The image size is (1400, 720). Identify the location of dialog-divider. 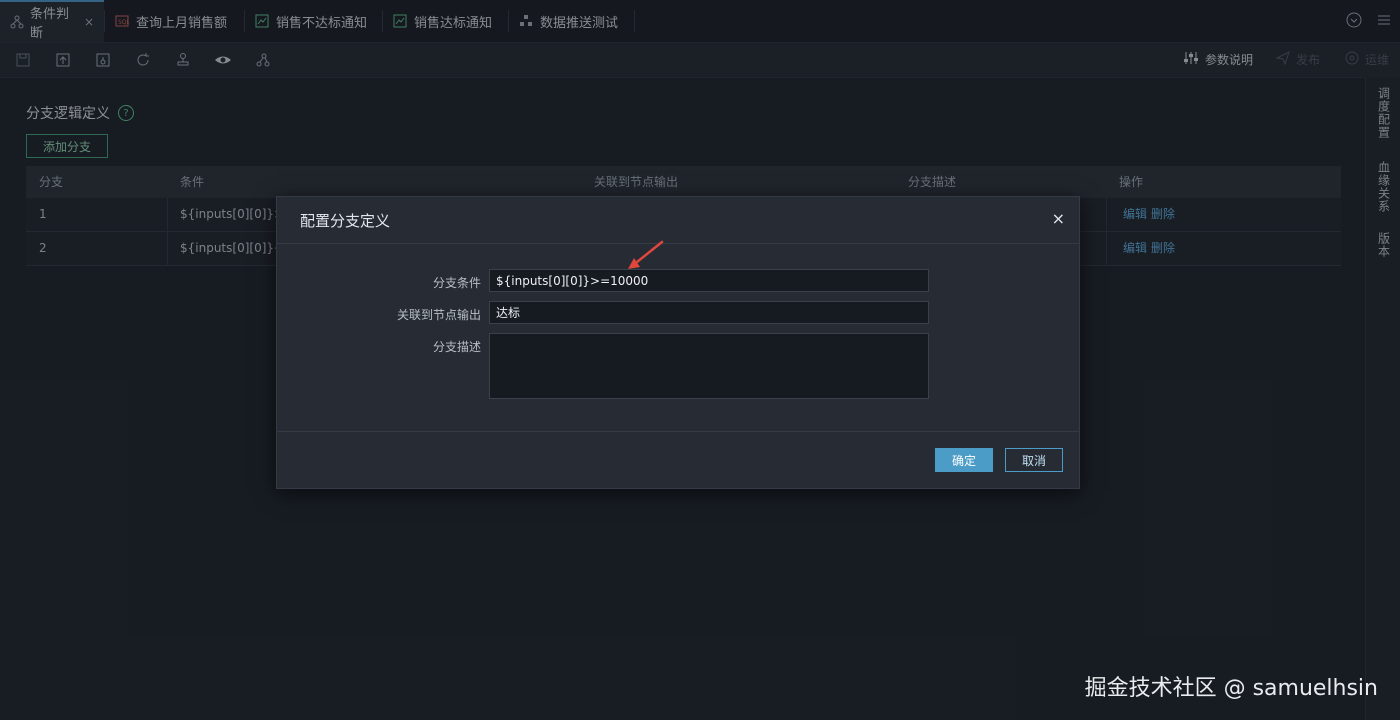
(678, 431).